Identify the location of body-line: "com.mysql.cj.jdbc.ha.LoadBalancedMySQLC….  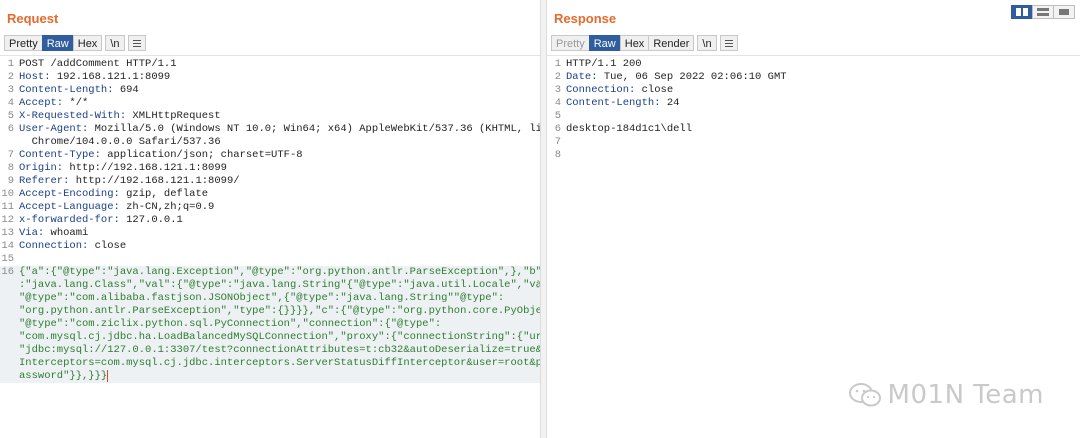
(280, 337).